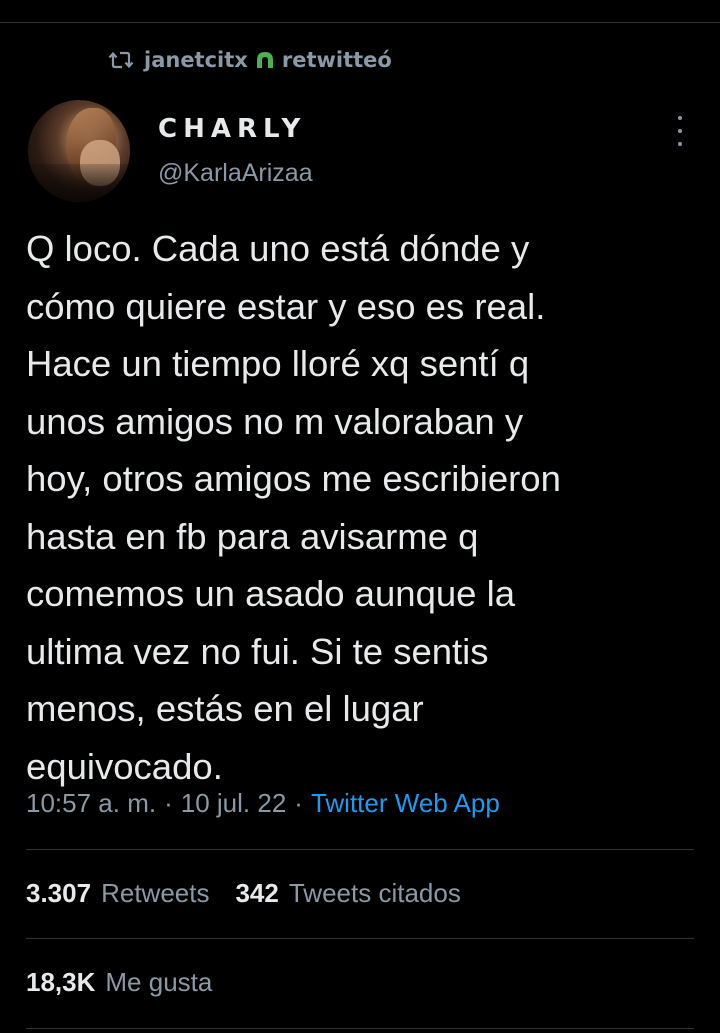  I want to click on retweet-action-label: retwitteó, so click(336, 60).